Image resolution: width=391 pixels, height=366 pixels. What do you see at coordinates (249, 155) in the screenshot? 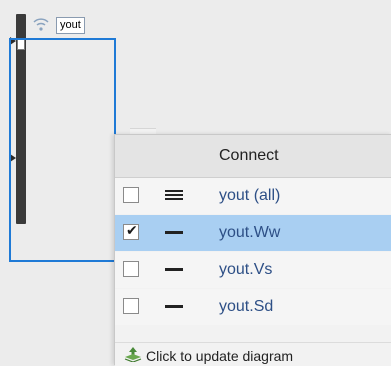
I see `popup-title: Connect` at bounding box center [249, 155].